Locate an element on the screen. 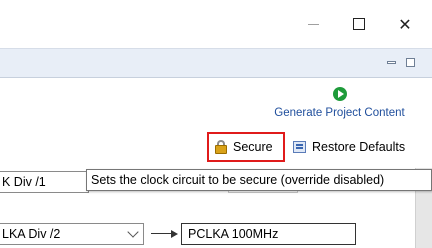  minimize-icon is located at coordinates (313, 24).